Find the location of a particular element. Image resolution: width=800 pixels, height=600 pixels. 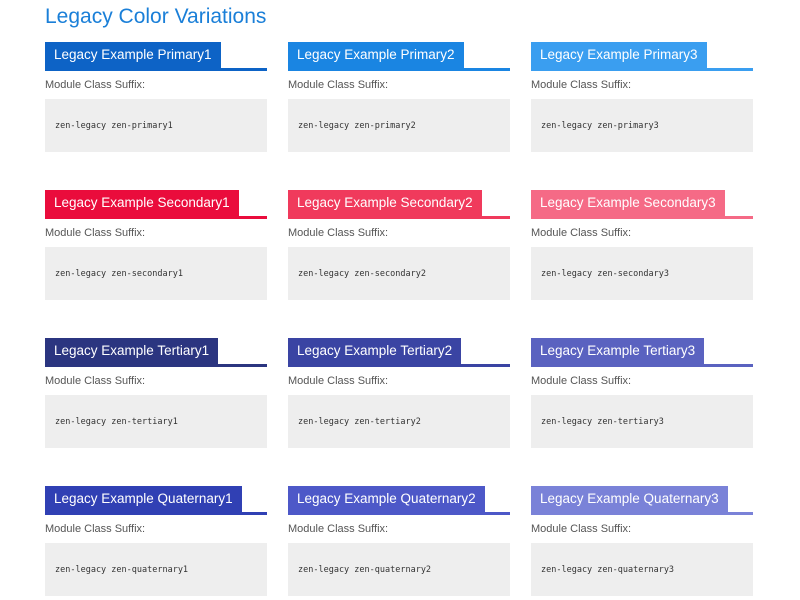

module-header: Legacy Example Tertiary2 is located at coordinates (399, 352).